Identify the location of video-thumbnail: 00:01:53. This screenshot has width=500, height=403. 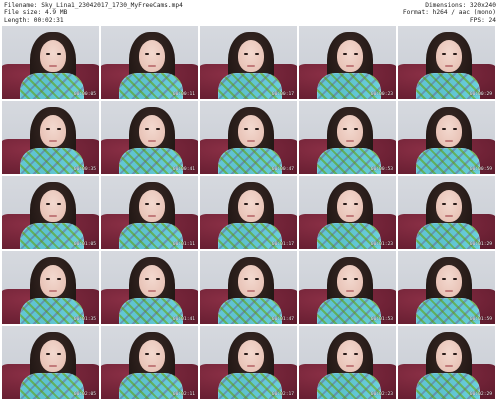
(347, 287).